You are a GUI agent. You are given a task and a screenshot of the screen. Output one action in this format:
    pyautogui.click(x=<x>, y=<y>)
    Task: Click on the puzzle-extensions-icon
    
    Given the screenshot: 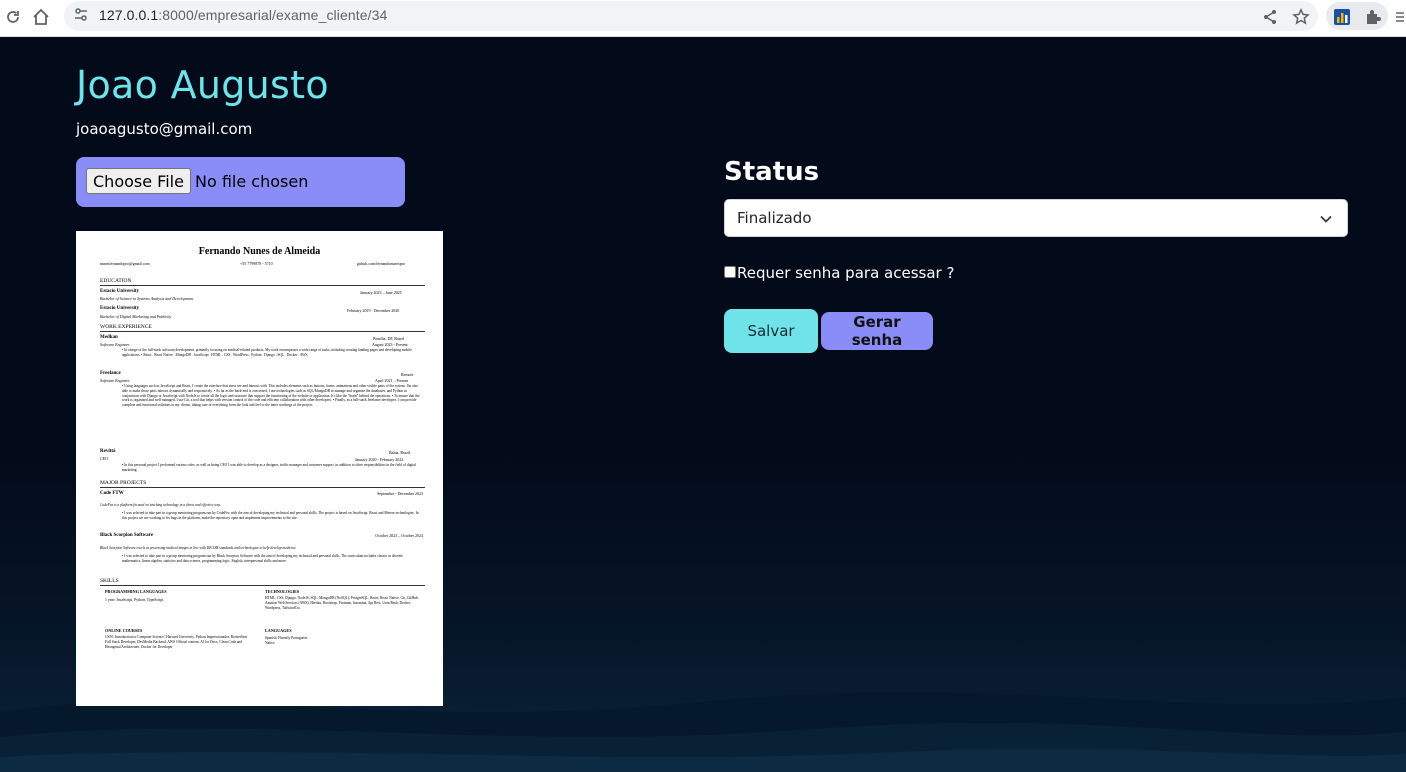 What is the action you would take?
    pyautogui.click(x=1373, y=17)
    